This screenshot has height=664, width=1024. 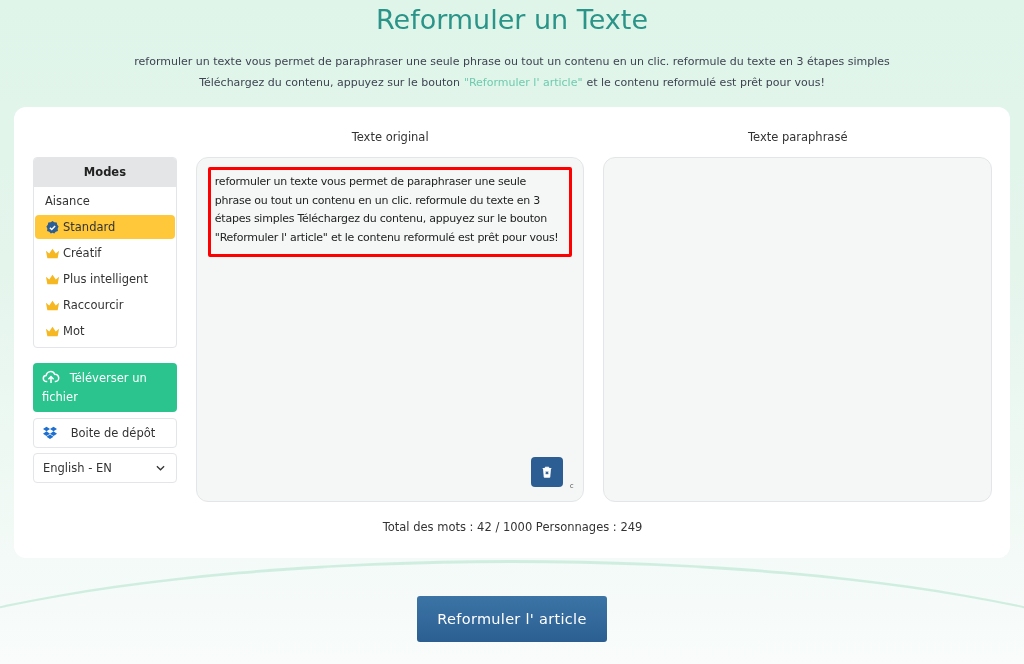 What do you see at coordinates (105, 279) in the screenshot?
I see `mode-item: Plus intelligent` at bounding box center [105, 279].